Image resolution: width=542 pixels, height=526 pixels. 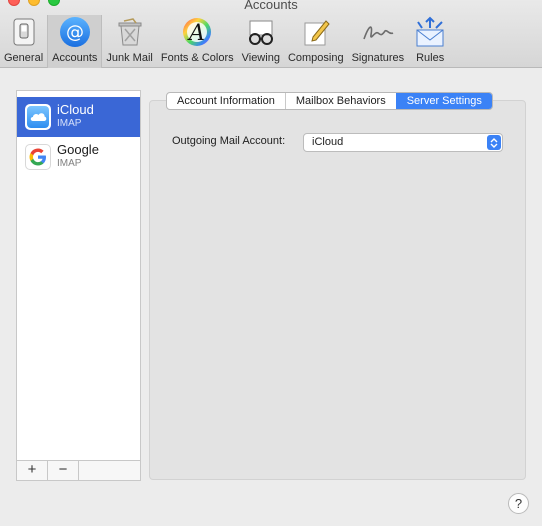 I want to click on toolbar-signatures: Signatures, so click(x=378, y=41).